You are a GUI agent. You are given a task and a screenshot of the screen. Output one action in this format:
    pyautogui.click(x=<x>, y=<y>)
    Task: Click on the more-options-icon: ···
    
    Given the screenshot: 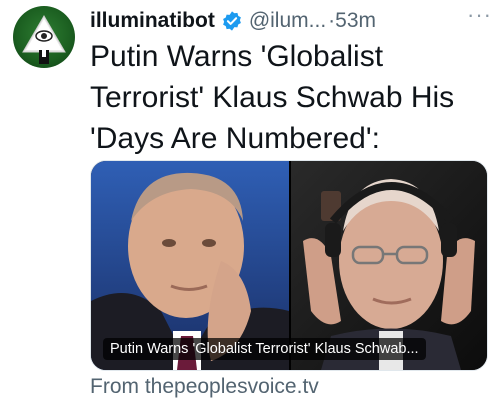 What is the action you would take?
    pyautogui.click(x=479, y=15)
    